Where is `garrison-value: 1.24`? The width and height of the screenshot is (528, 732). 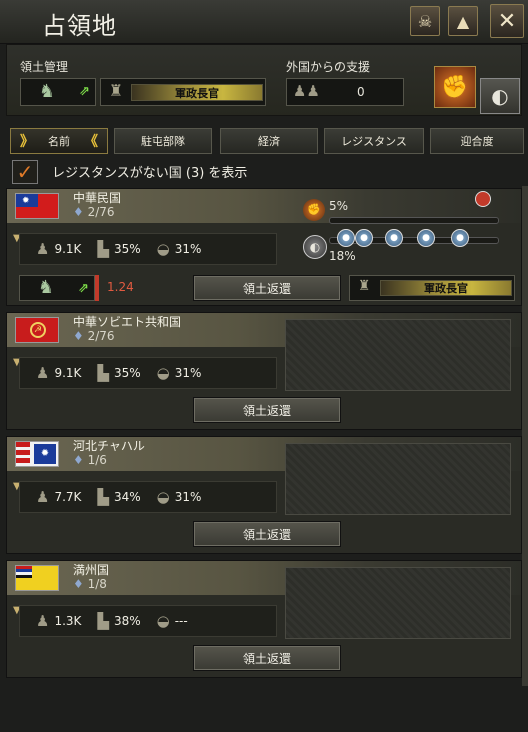
garrison-value: 1.24 is located at coordinates (120, 287).